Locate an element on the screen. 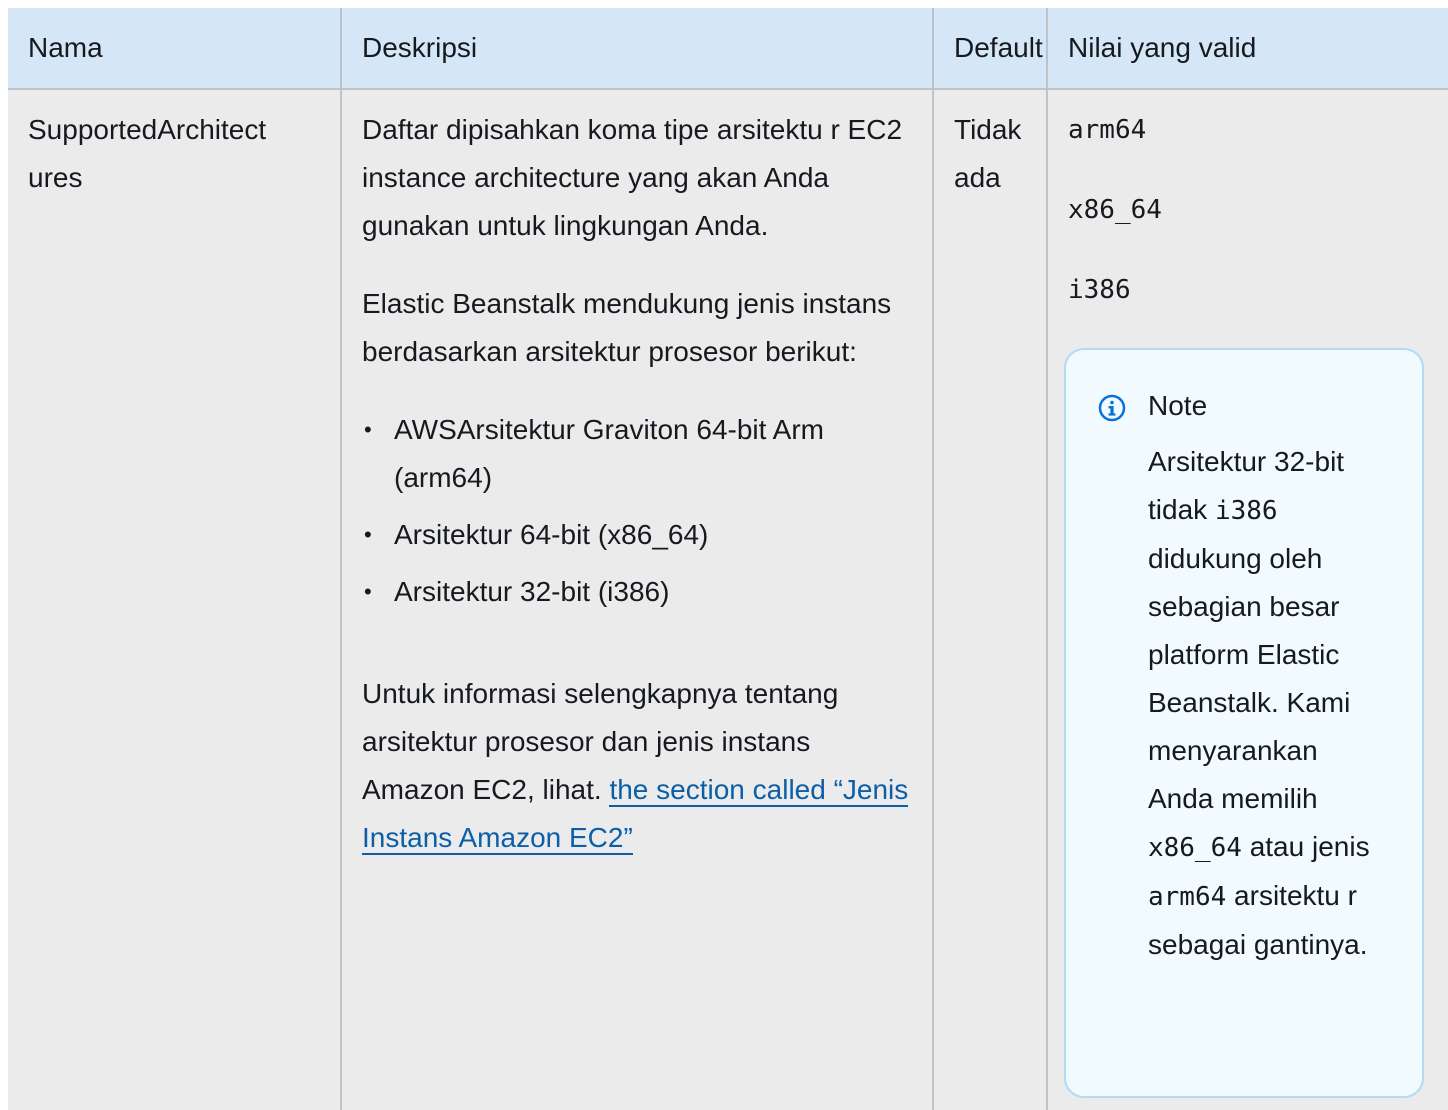 This screenshot has width=1448, height=1110. note-title: Note is located at coordinates (1178, 405).